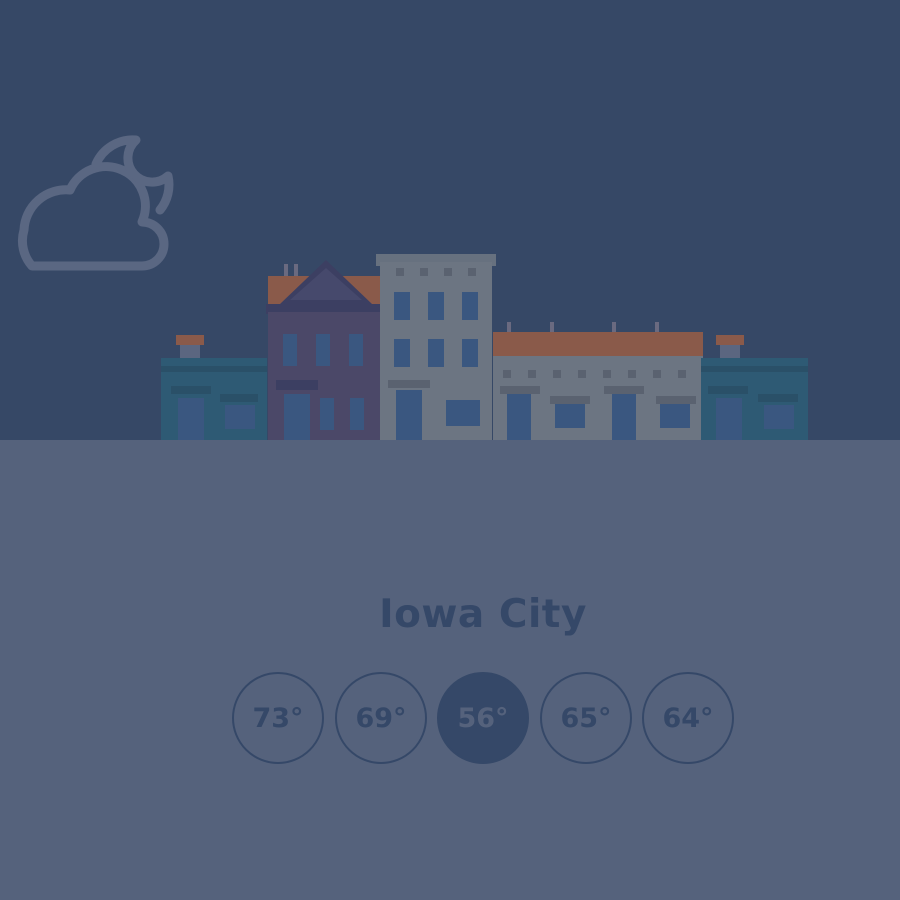 This screenshot has height=900, width=900. I want to click on temp-option-1: 73°, so click(278, 718).